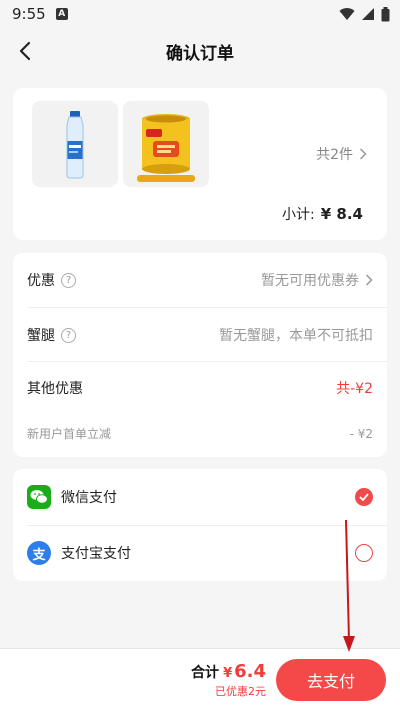 The height and width of the screenshot is (710, 400). What do you see at coordinates (166, 148) in the screenshot?
I see `snack-can-icon` at bounding box center [166, 148].